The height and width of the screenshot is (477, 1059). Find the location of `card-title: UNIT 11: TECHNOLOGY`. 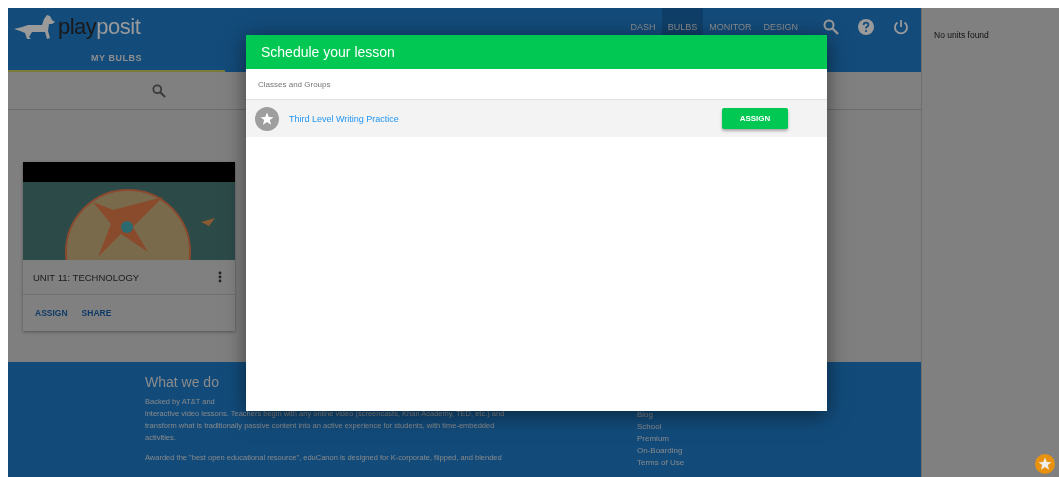

card-title: UNIT 11: TECHNOLOGY is located at coordinates (86, 277).